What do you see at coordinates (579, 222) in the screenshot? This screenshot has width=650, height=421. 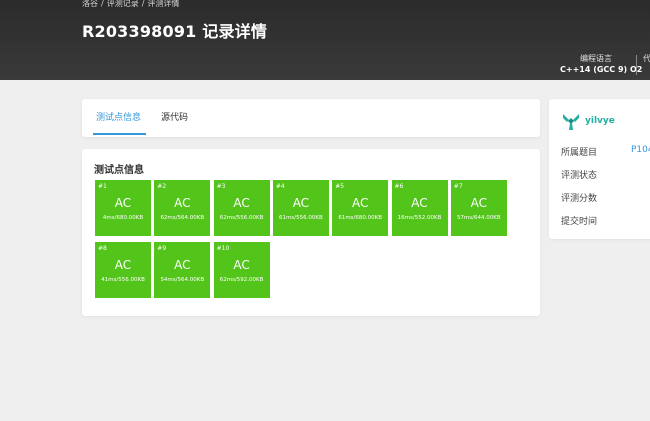 I see `info-label-submit-time: 提交时间` at bounding box center [579, 222].